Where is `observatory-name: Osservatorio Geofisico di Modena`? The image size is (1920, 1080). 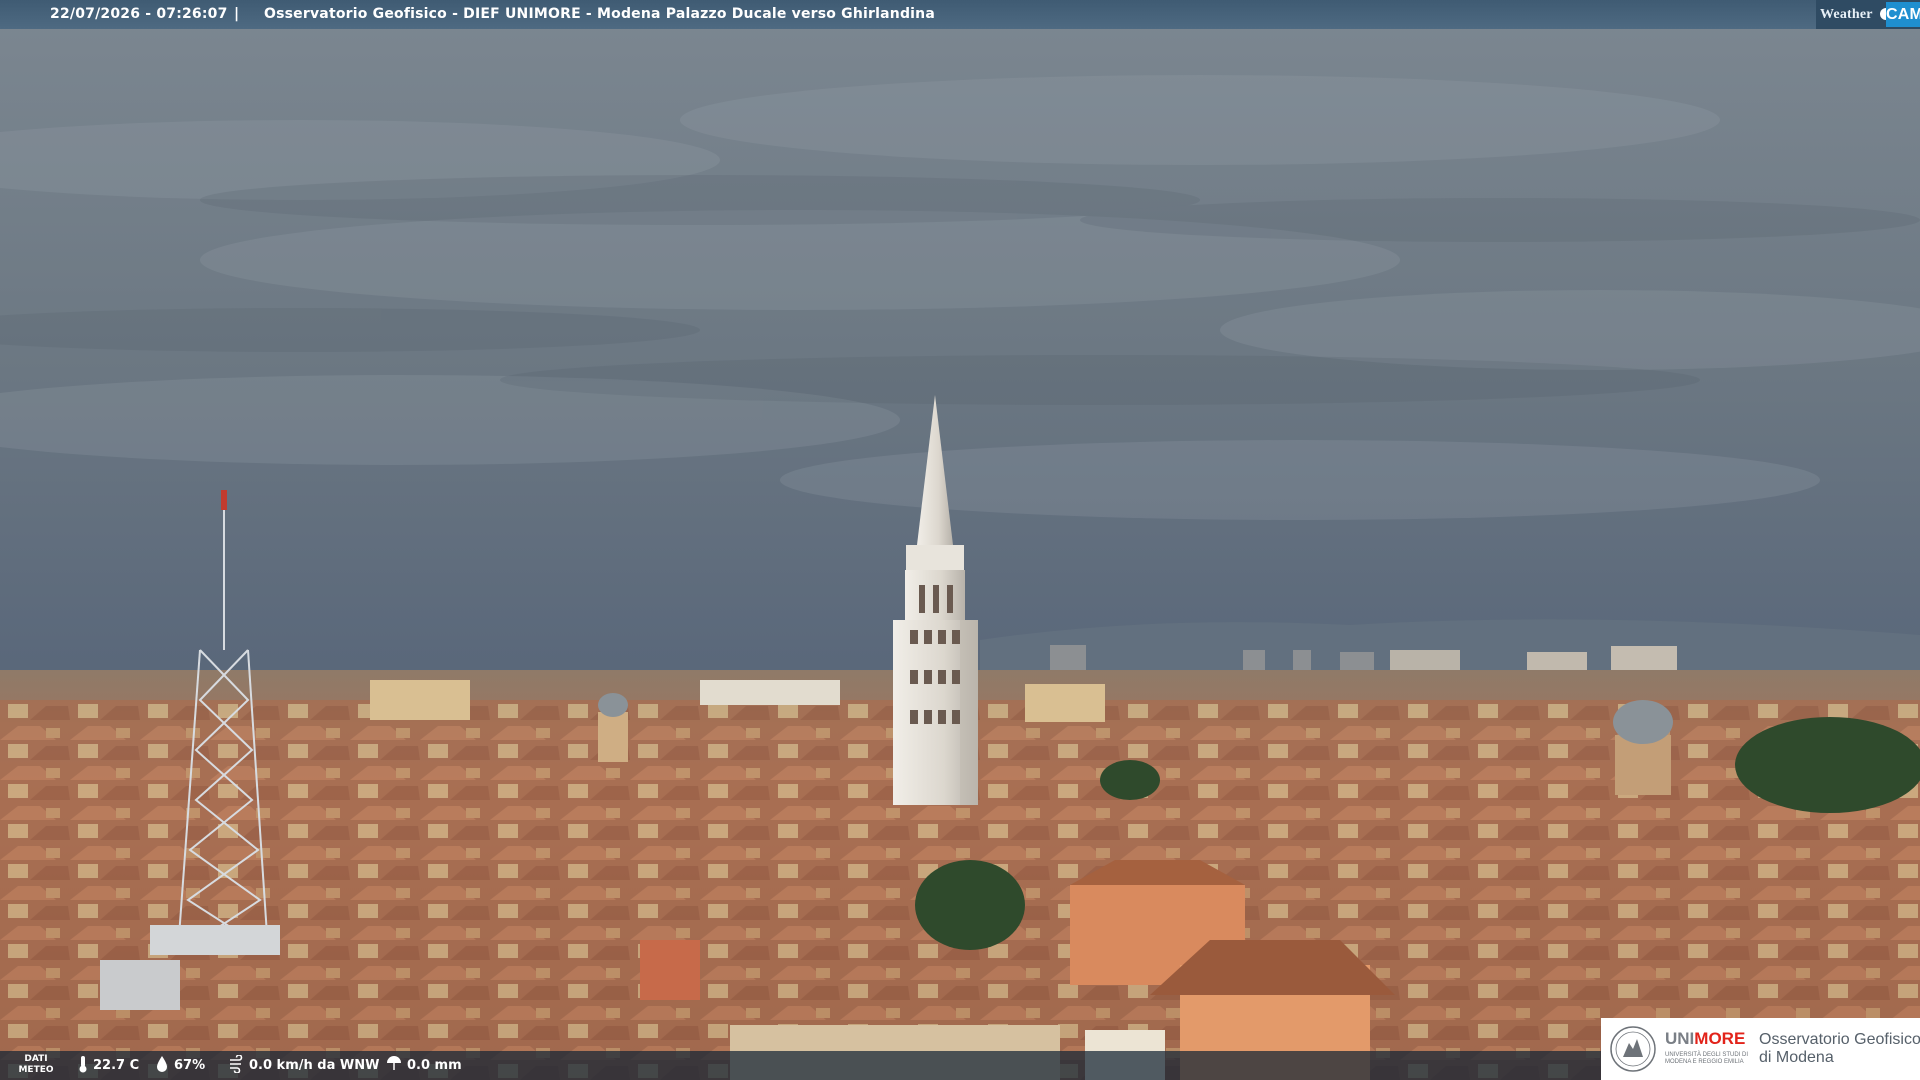
observatory-name: Osservatorio Geofisico di Modena is located at coordinates (1839, 1048).